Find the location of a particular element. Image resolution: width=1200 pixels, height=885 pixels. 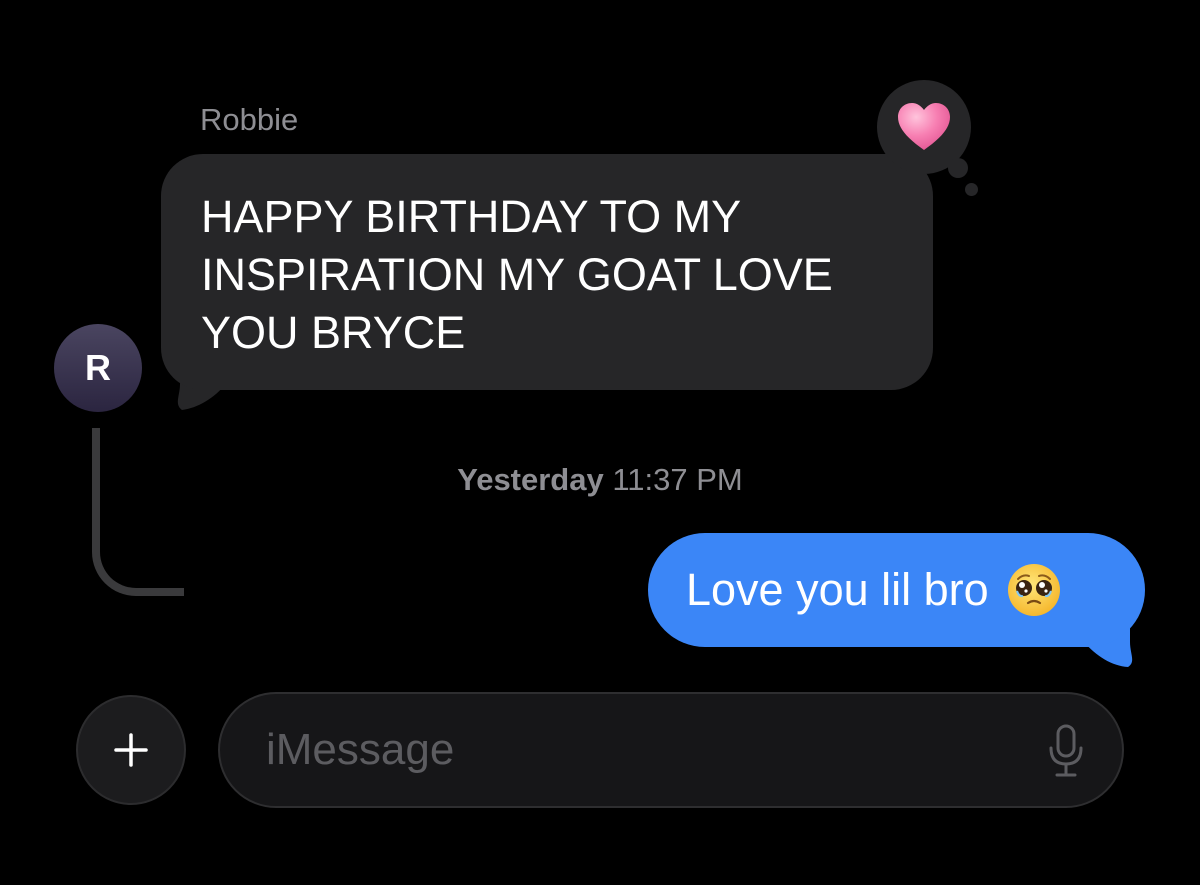

microphone-icon is located at coordinates (1066, 752).